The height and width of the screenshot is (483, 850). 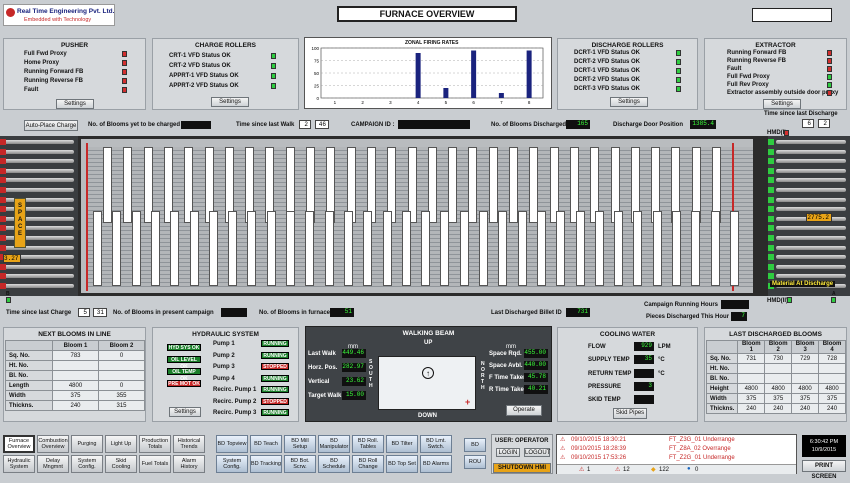 What do you see at coordinates (483, 376) in the screenshot?
I see `wb-north-label: N O R T H` at bounding box center [483, 376].